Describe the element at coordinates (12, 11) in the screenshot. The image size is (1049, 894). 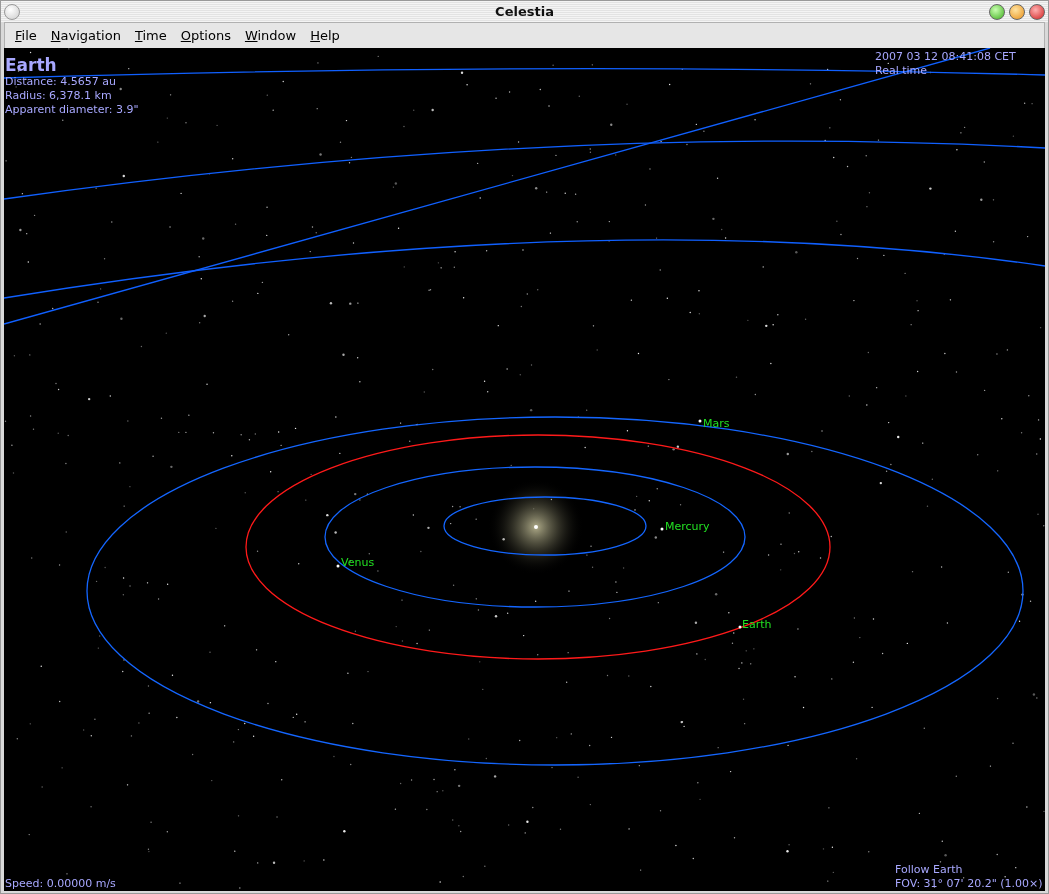
I see `window-menu-icon` at that location.